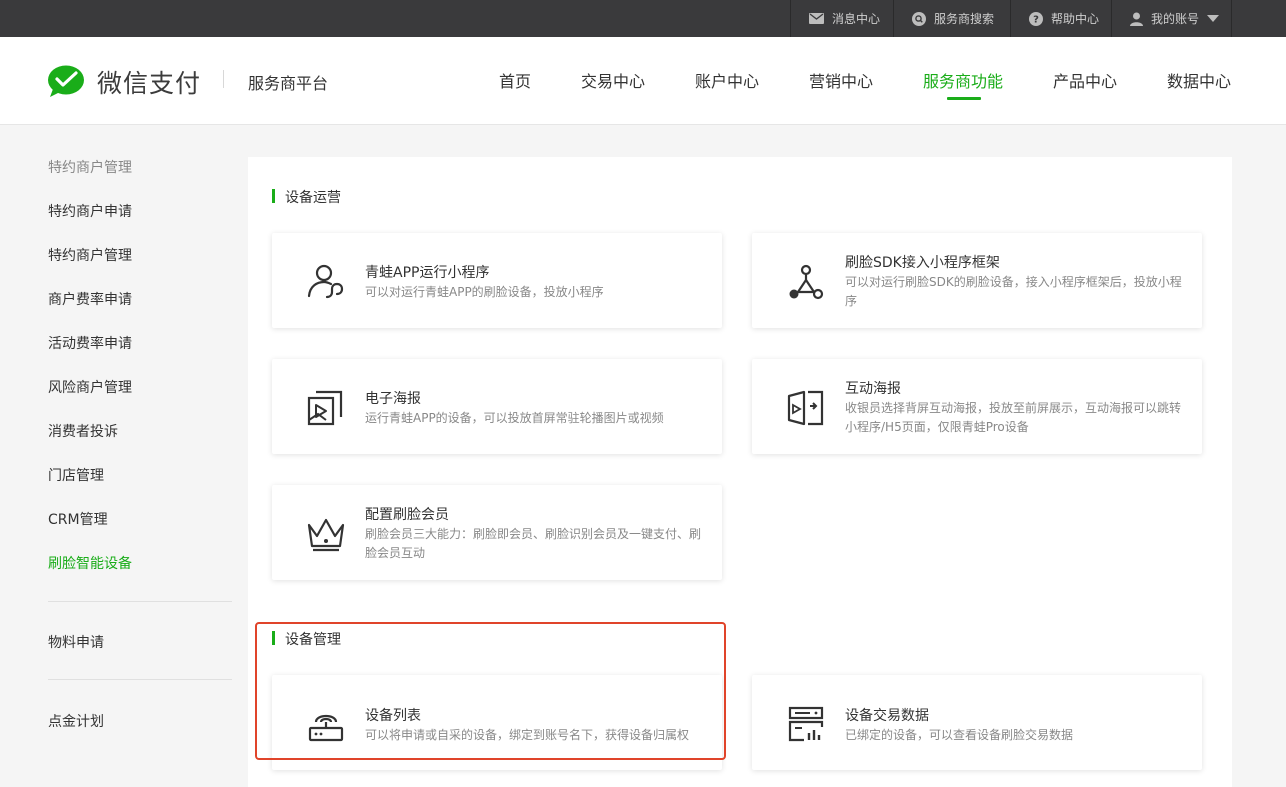 This screenshot has height=787, width=1286. Describe the element at coordinates (643, 18) in the screenshot. I see `top-bar: 消息中心 服务商搜索 ? 帮助中心 我的账号` at that location.